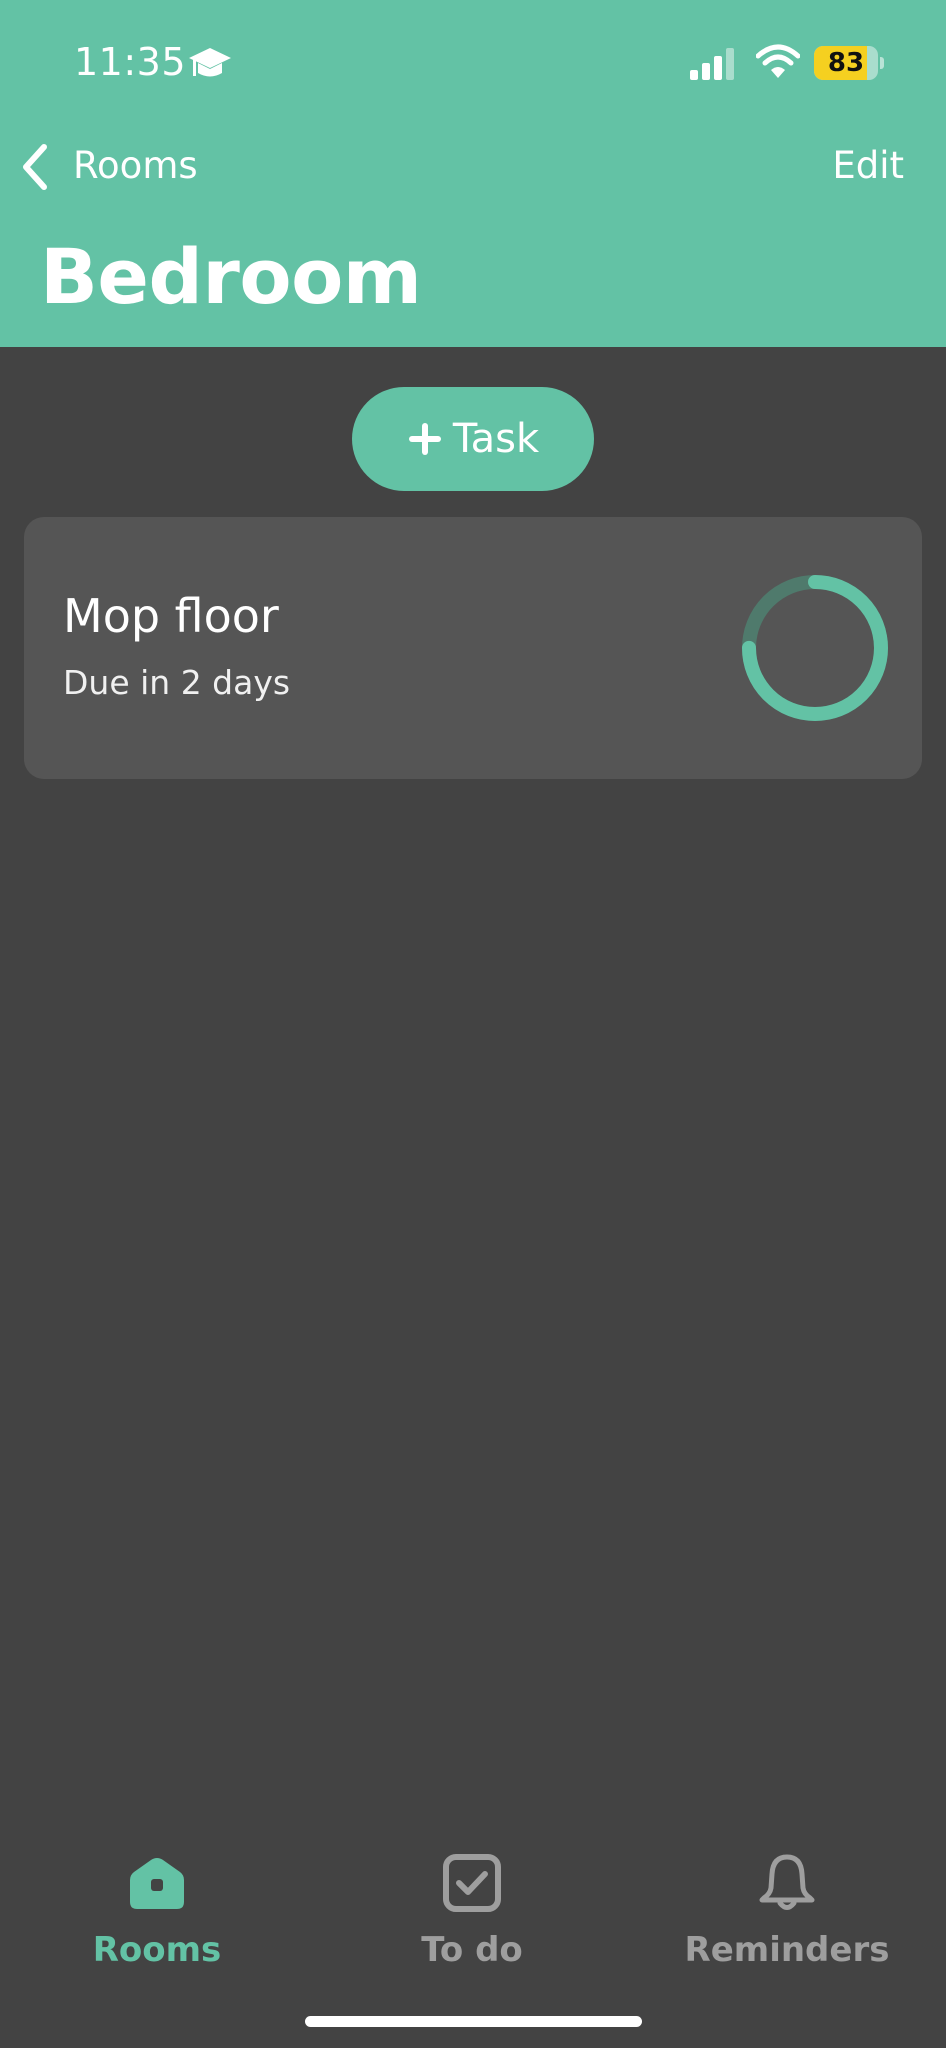 This screenshot has width=946, height=2048. What do you see at coordinates (130, 62) in the screenshot?
I see `status-time: 11:35` at bounding box center [130, 62].